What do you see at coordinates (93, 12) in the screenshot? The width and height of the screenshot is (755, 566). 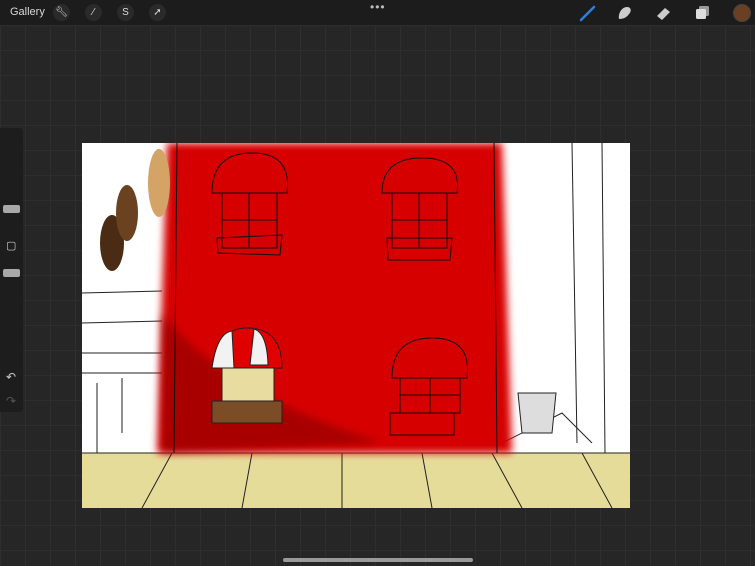 I see `magic-wand-icon: ⁄` at bounding box center [93, 12].